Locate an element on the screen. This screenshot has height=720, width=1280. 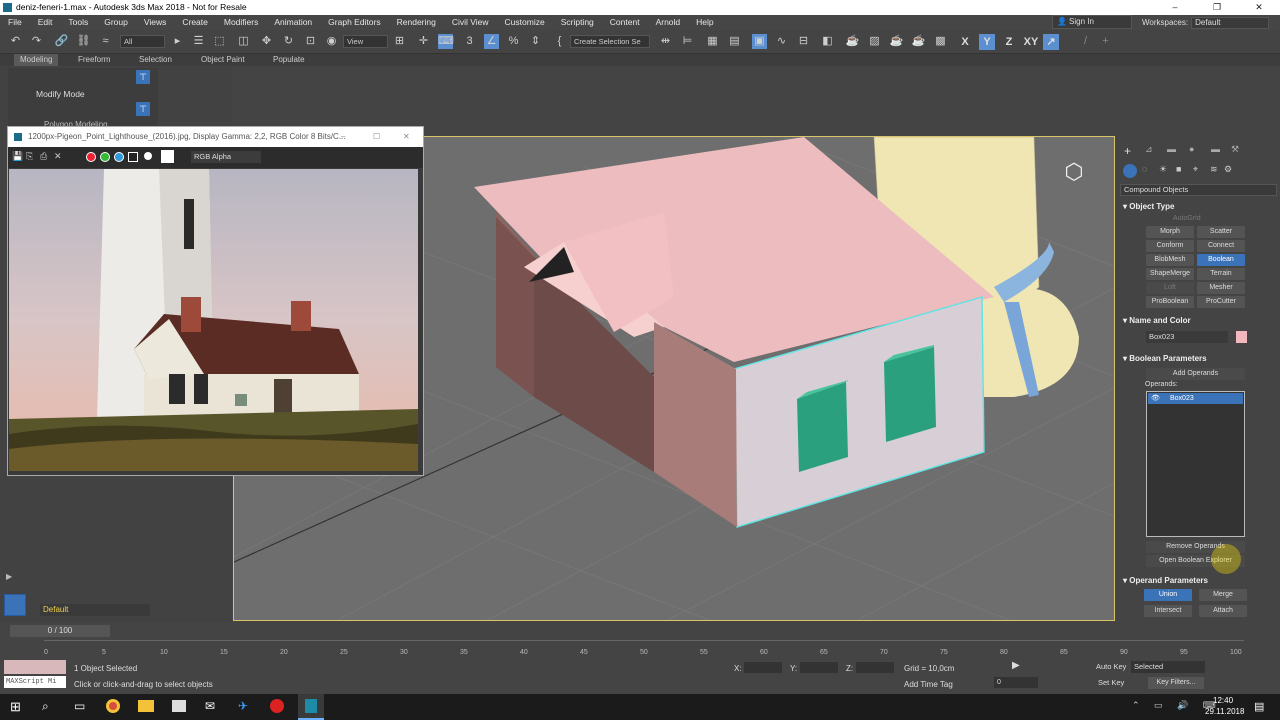
time-slider: 0 / 100 is located at coordinates (60, 631).